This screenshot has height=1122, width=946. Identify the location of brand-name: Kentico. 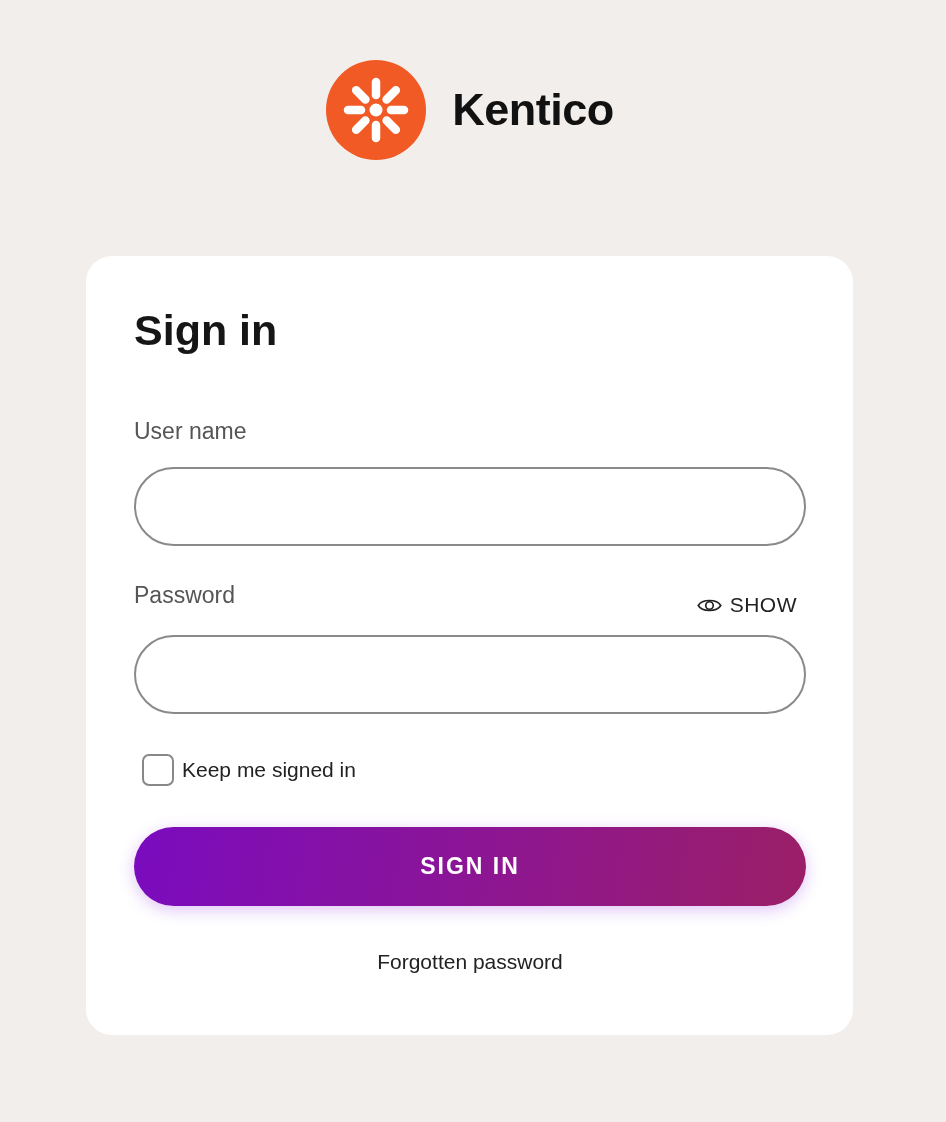
(533, 110).